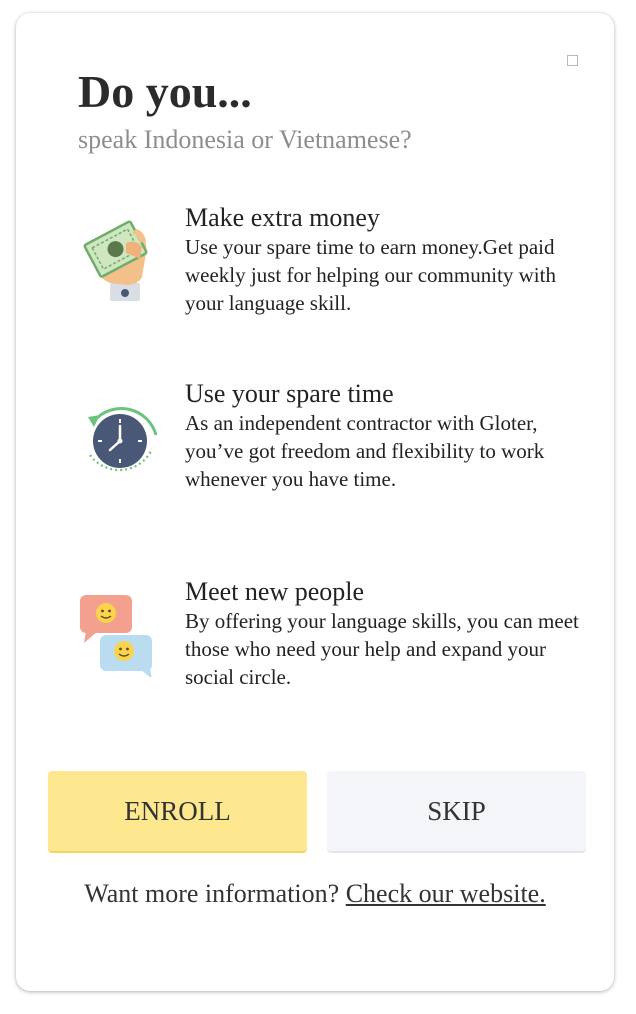 The image size is (636, 1014). What do you see at coordinates (177, 812) in the screenshot?
I see `enroll-button: ENROLL` at bounding box center [177, 812].